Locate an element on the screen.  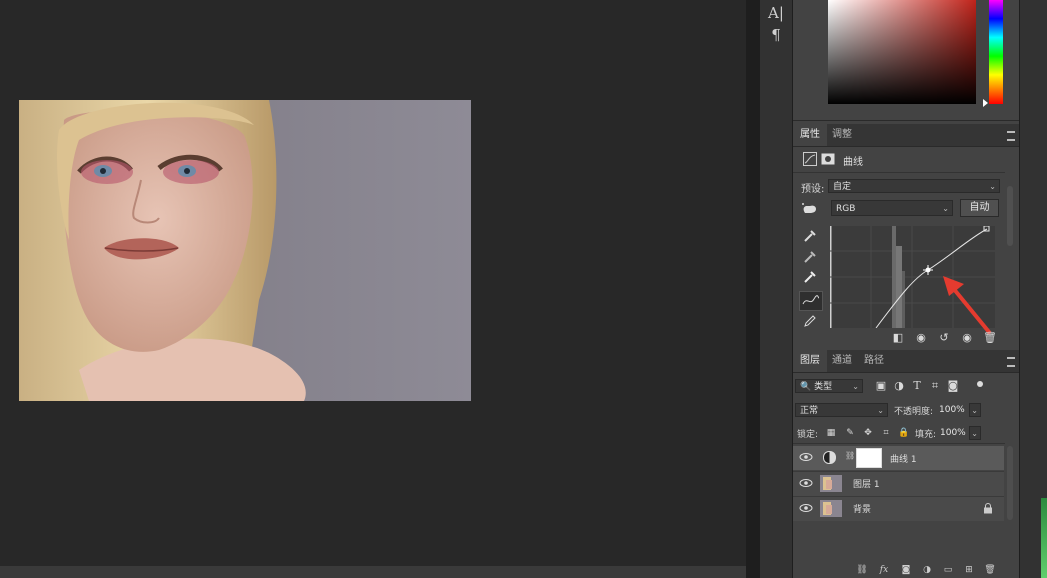
level-meter is located at coordinates (1044, 538).